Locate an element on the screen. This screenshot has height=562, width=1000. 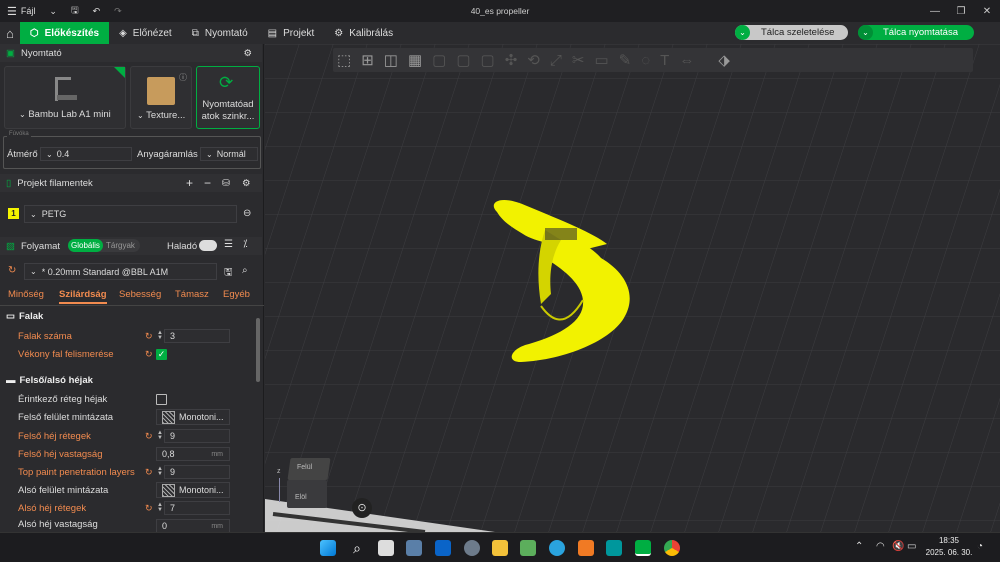
chevron-up-icon: ⌃ is located at coordinates (859, 546).